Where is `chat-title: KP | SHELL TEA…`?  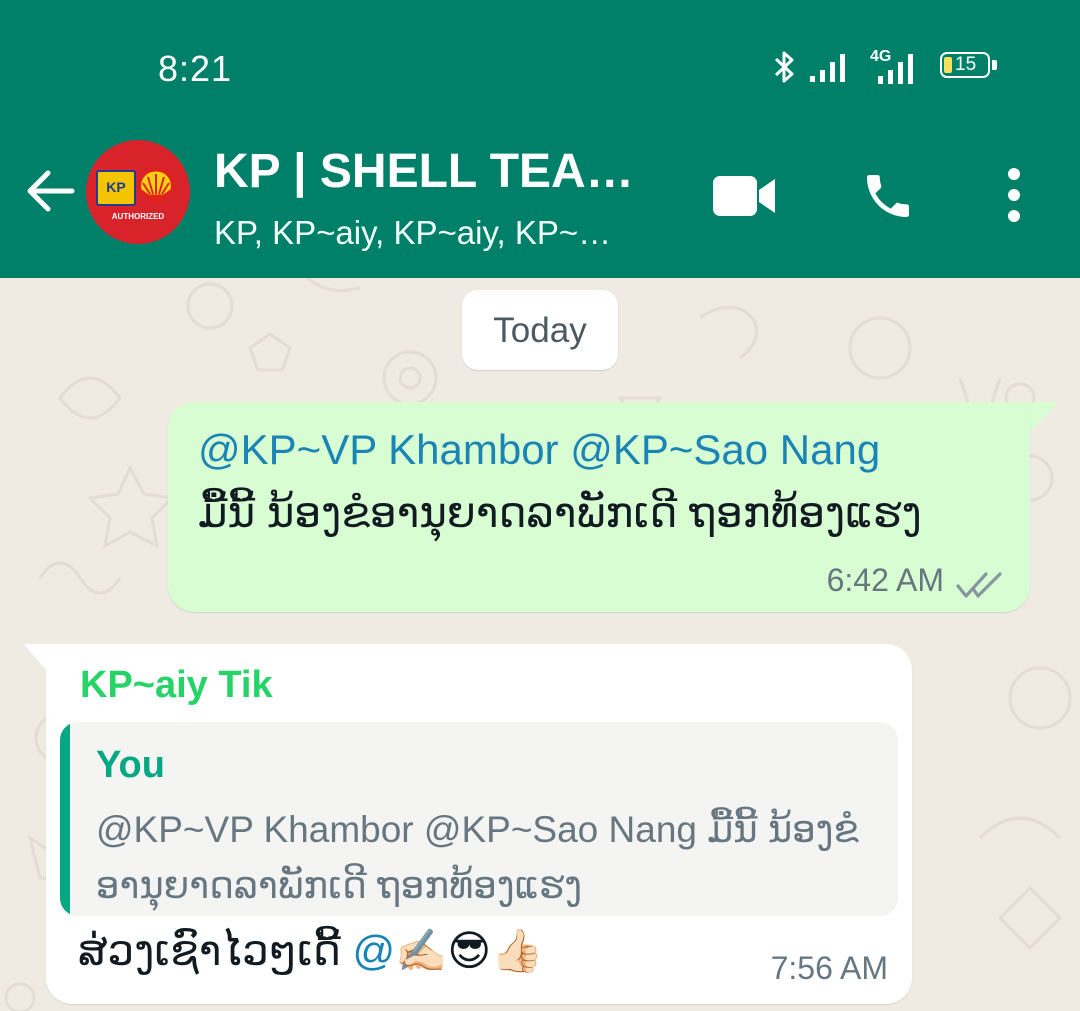 chat-title: KP | SHELL TEA… is located at coordinates (424, 171).